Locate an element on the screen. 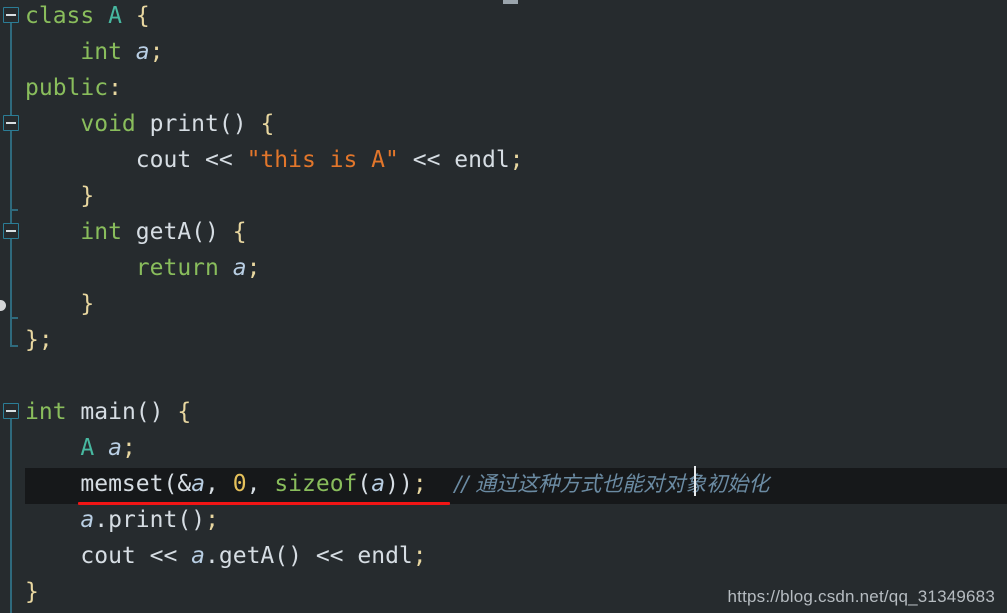 Image resolution: width=1007 pixels, height=613 pixels. code-line: public: is located at coordinates (503, 88).